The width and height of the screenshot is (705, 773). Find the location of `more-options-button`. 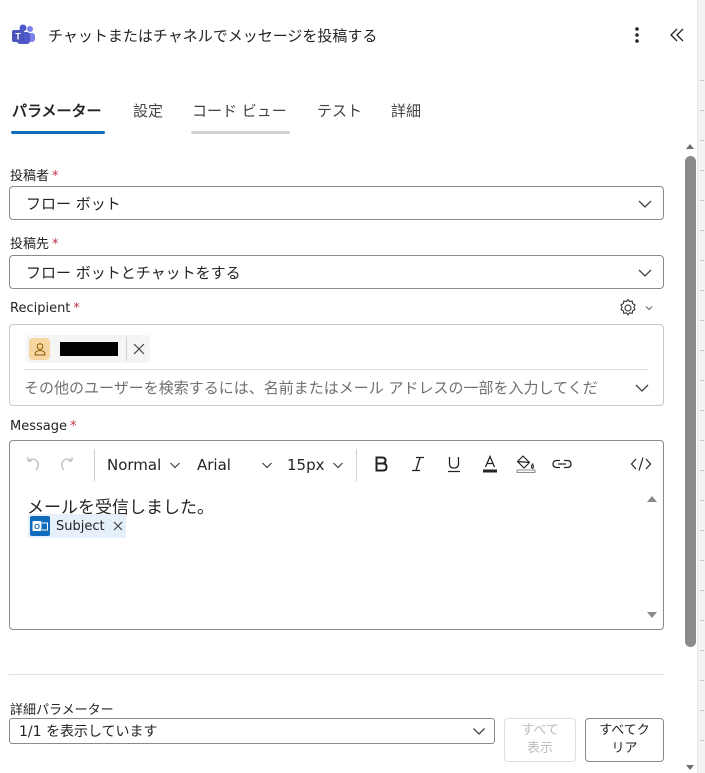

more-options-button is located at coordinates (637, 35).